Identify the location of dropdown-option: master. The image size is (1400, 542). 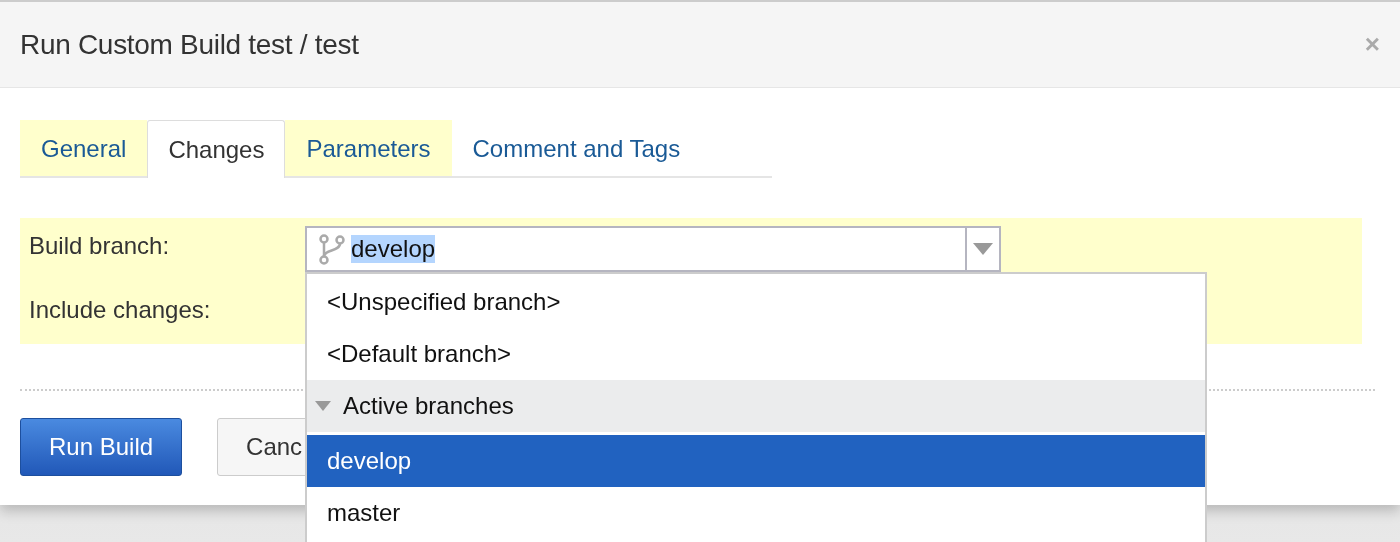
(756, 513).